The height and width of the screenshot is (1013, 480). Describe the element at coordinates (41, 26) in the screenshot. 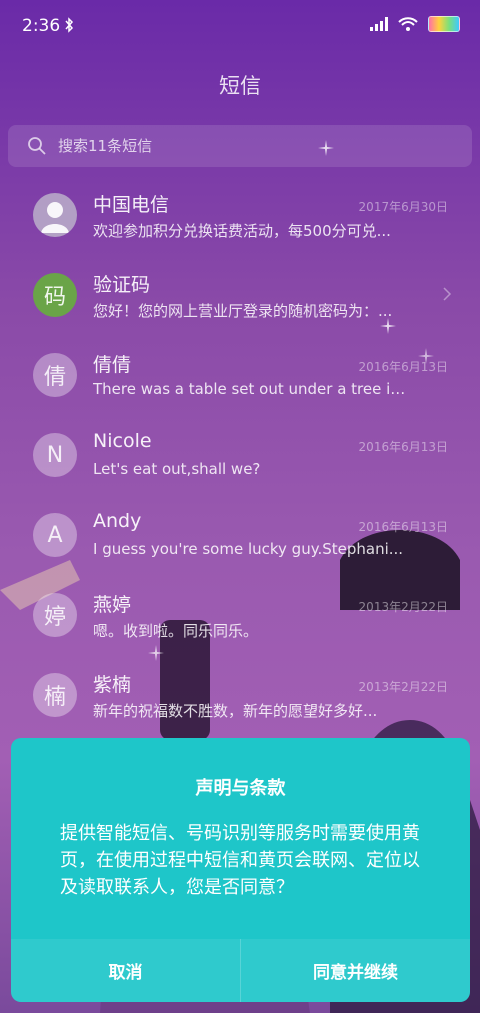

I see `status-time: 2:36` at that location.